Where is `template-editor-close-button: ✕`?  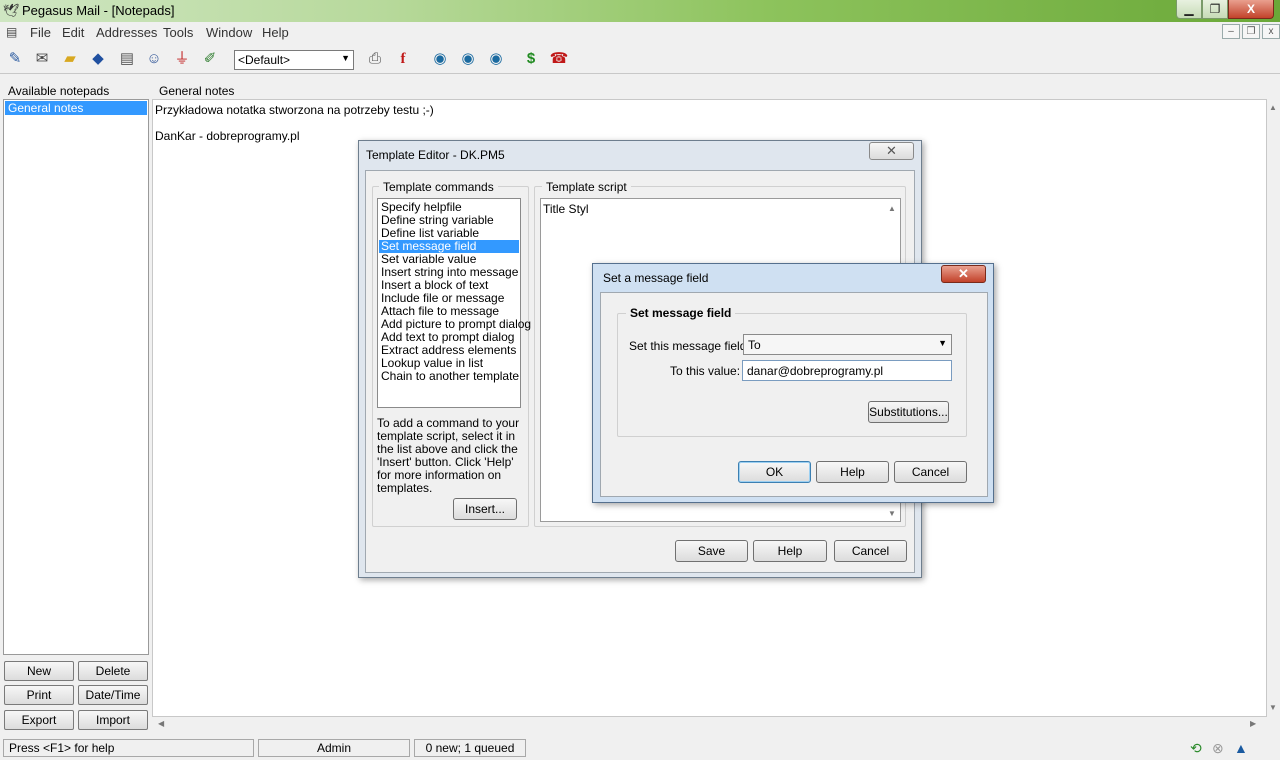 template-editor-close-button: ✕ is located at coordinates (891, 151).